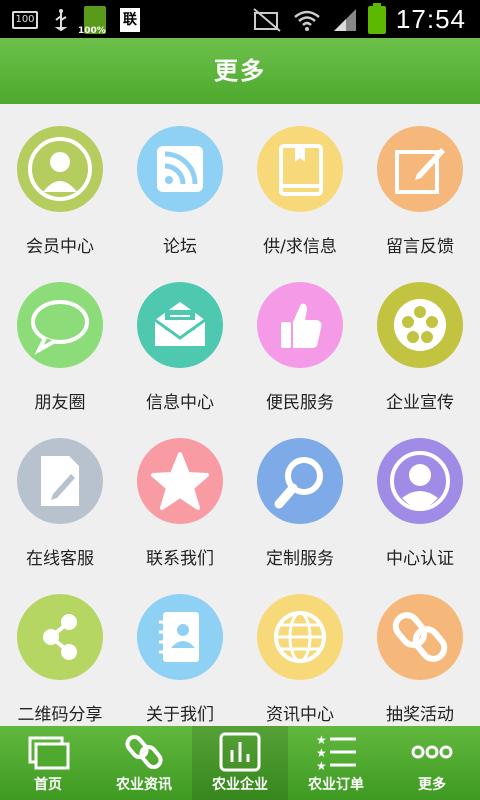 The image size is (480, 800). Describe the element at coordinates (49, 753) in the screenshot. I see `windows-icon` at that location.